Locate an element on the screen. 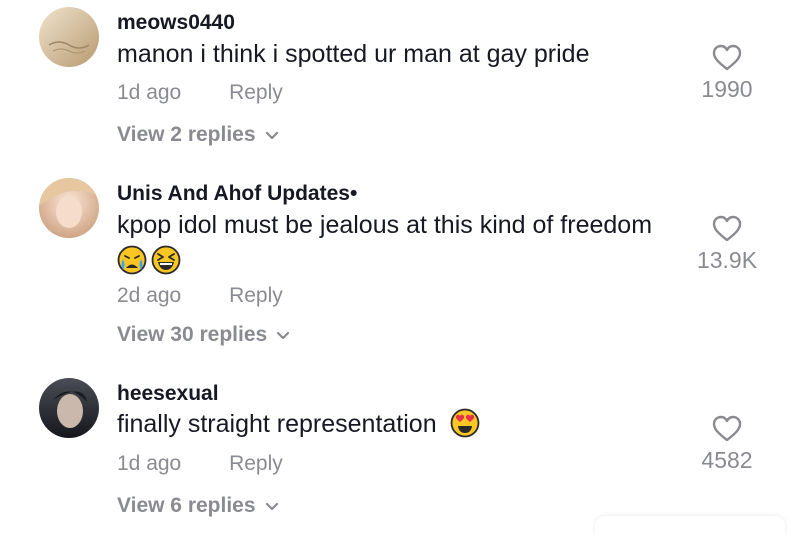 Image resolution: width=797 pixels, height=536 pixels. like-count: 1990 is located at coordinates (727, 89).